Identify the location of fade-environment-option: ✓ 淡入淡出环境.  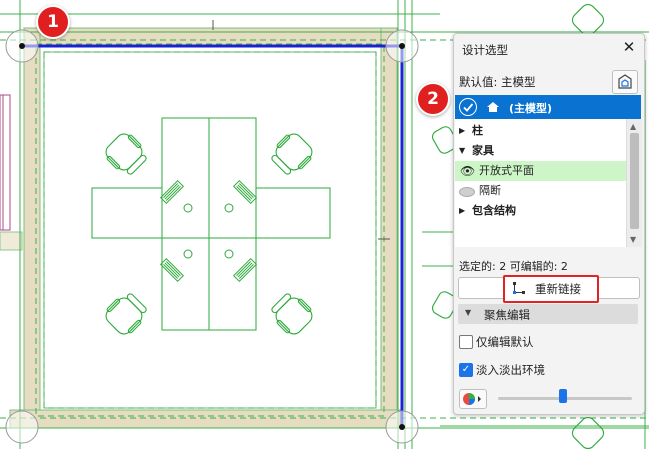
(539, 370).